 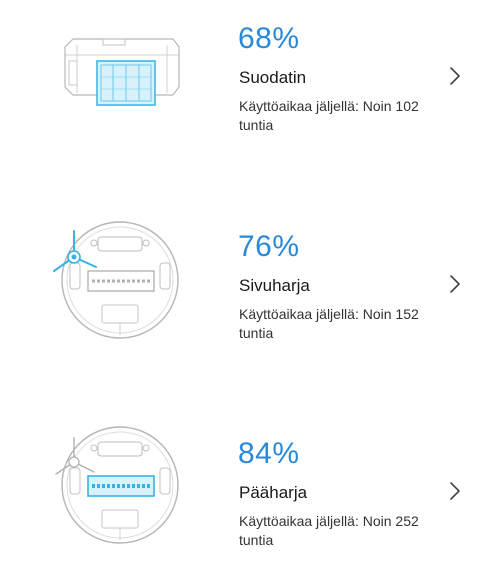 What do you see at coordinates (120, 485) in the screenshot?
I see `main-brush-icon` at bounding box center [120, 485].